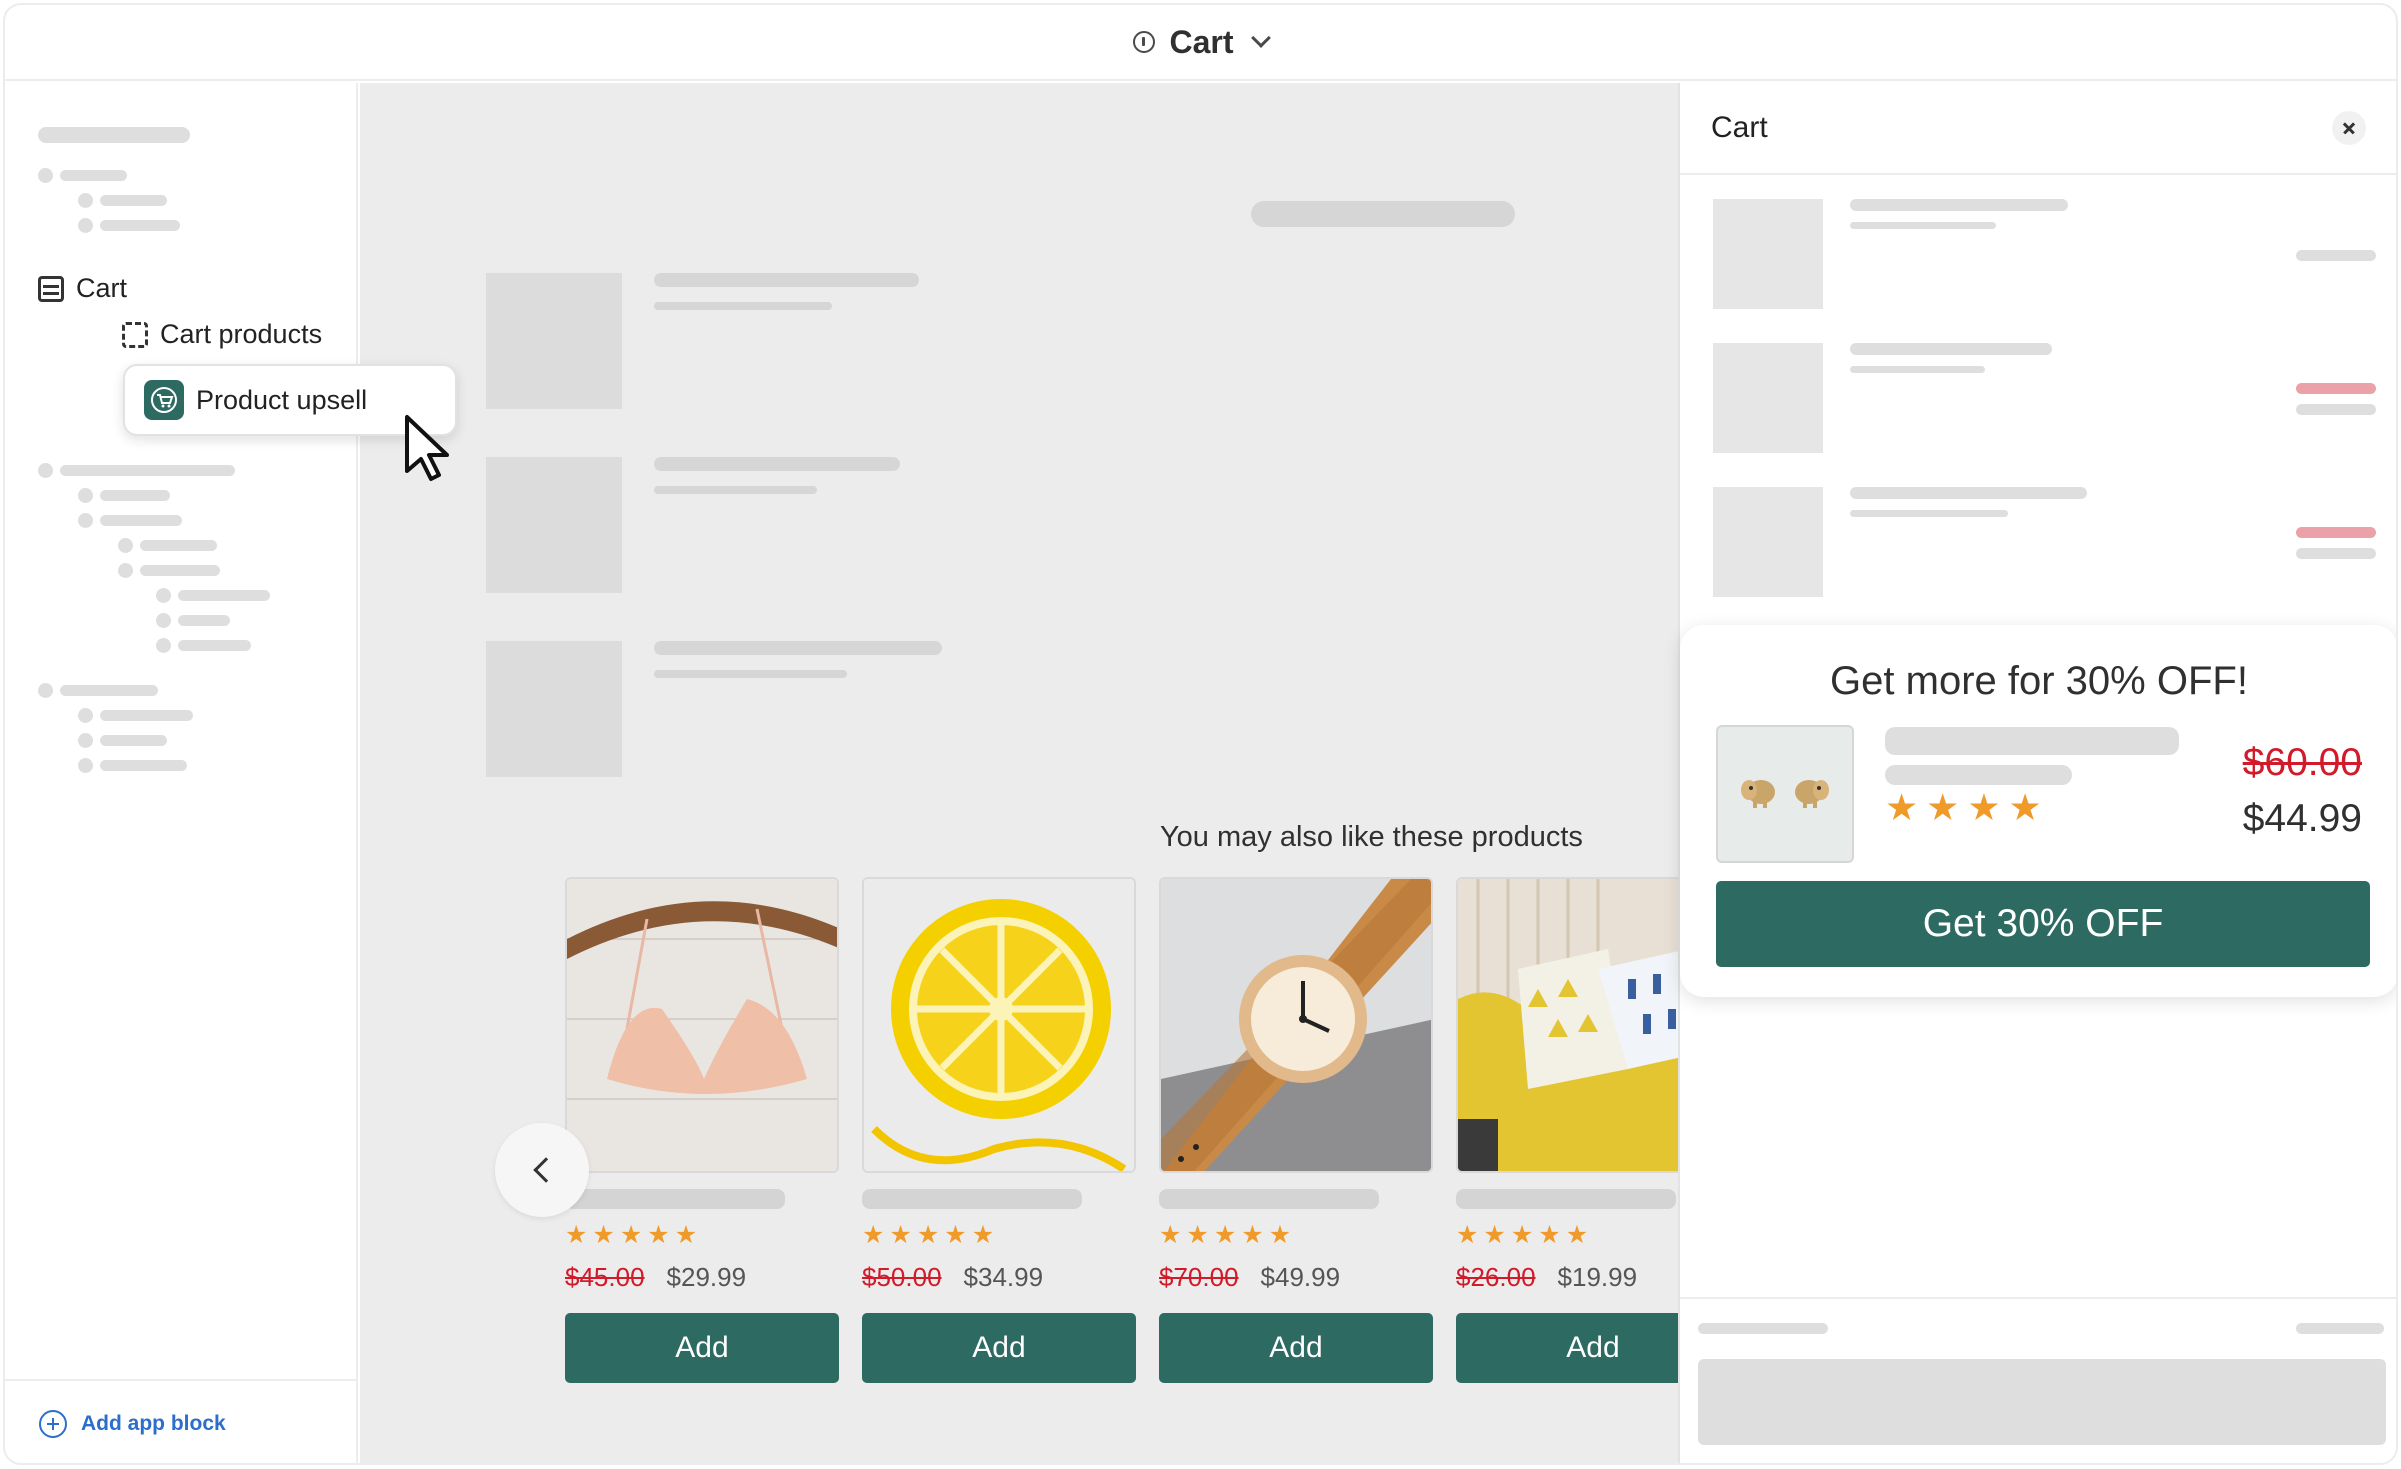 The width and height of the screenshot is (2401, 1469). Describe the element at coordinates (706, 1277) in the screenshot. I see `sale-price: $29.99` at that location.